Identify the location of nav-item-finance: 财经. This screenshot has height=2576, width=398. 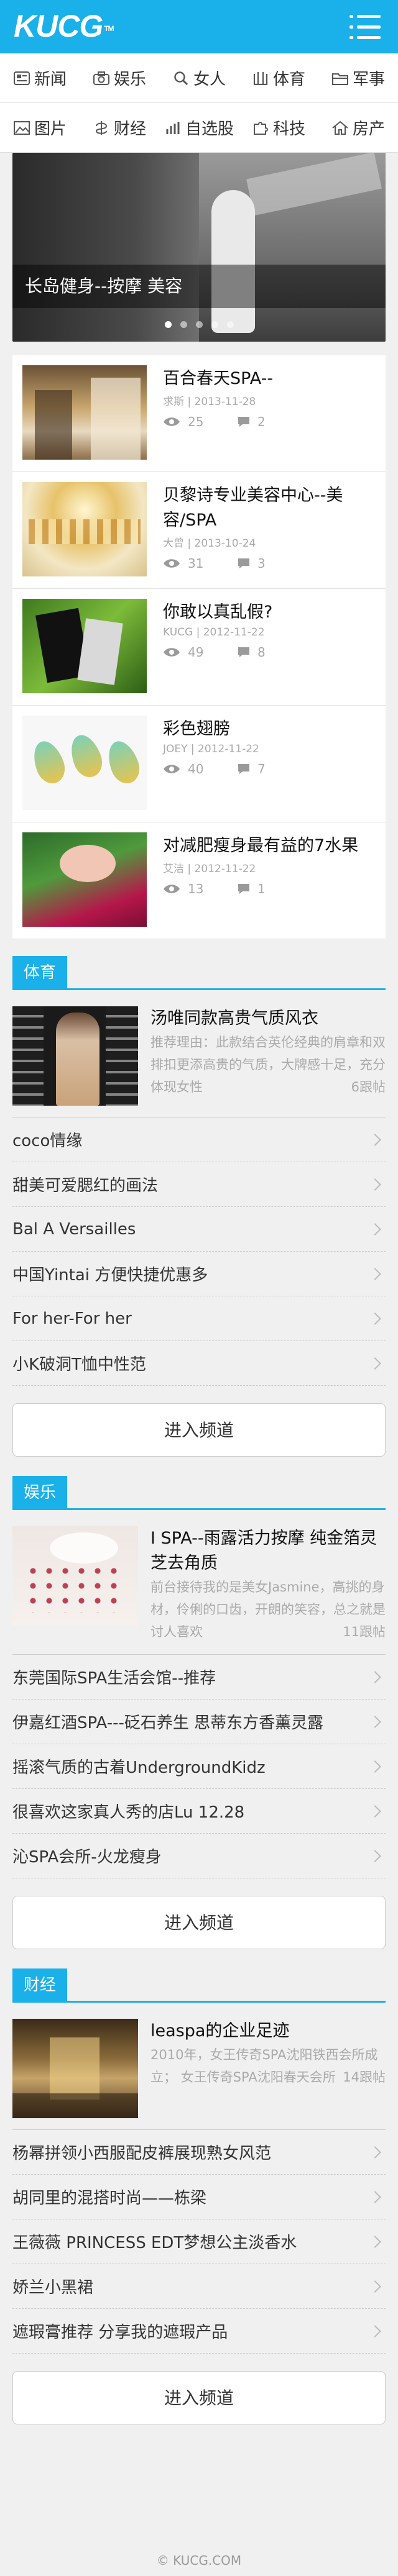
(119, 127).